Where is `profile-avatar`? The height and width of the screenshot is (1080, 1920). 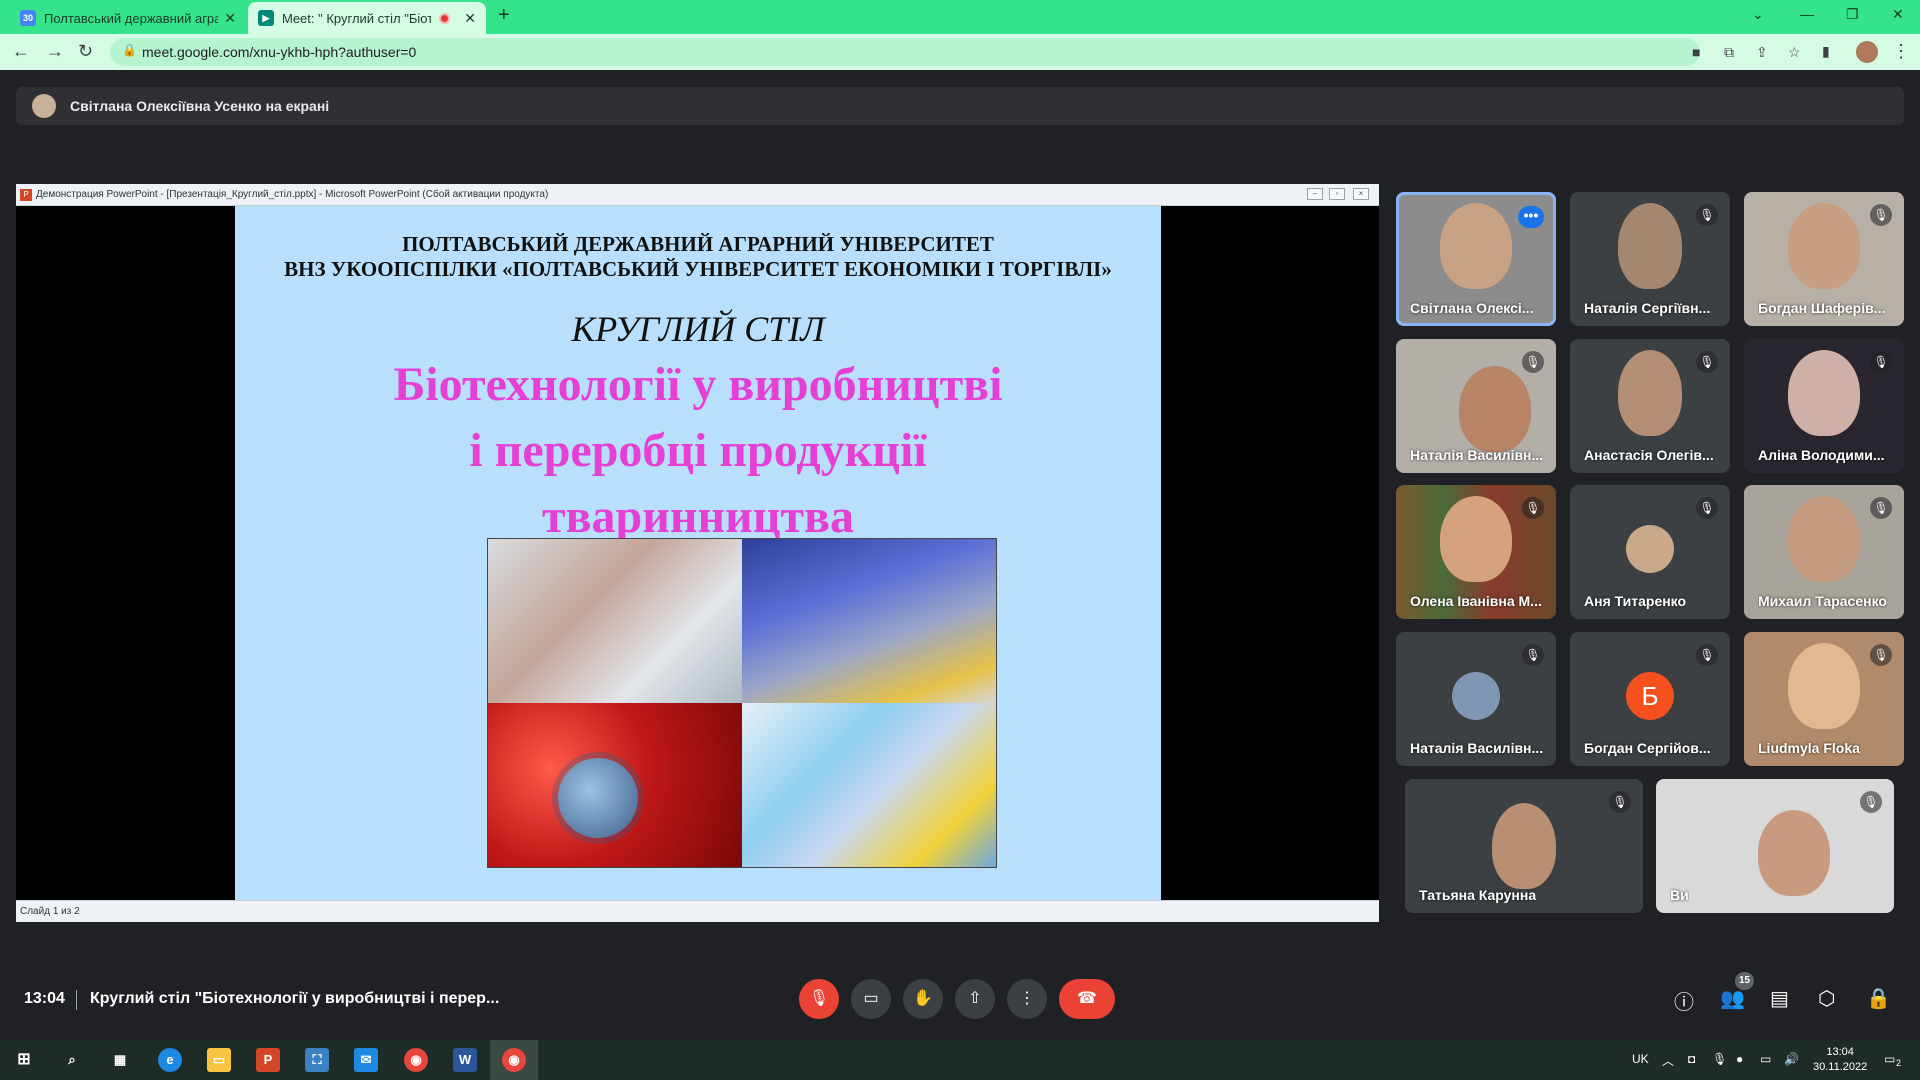
profile-avatar is located at coordinates (1867, 52).